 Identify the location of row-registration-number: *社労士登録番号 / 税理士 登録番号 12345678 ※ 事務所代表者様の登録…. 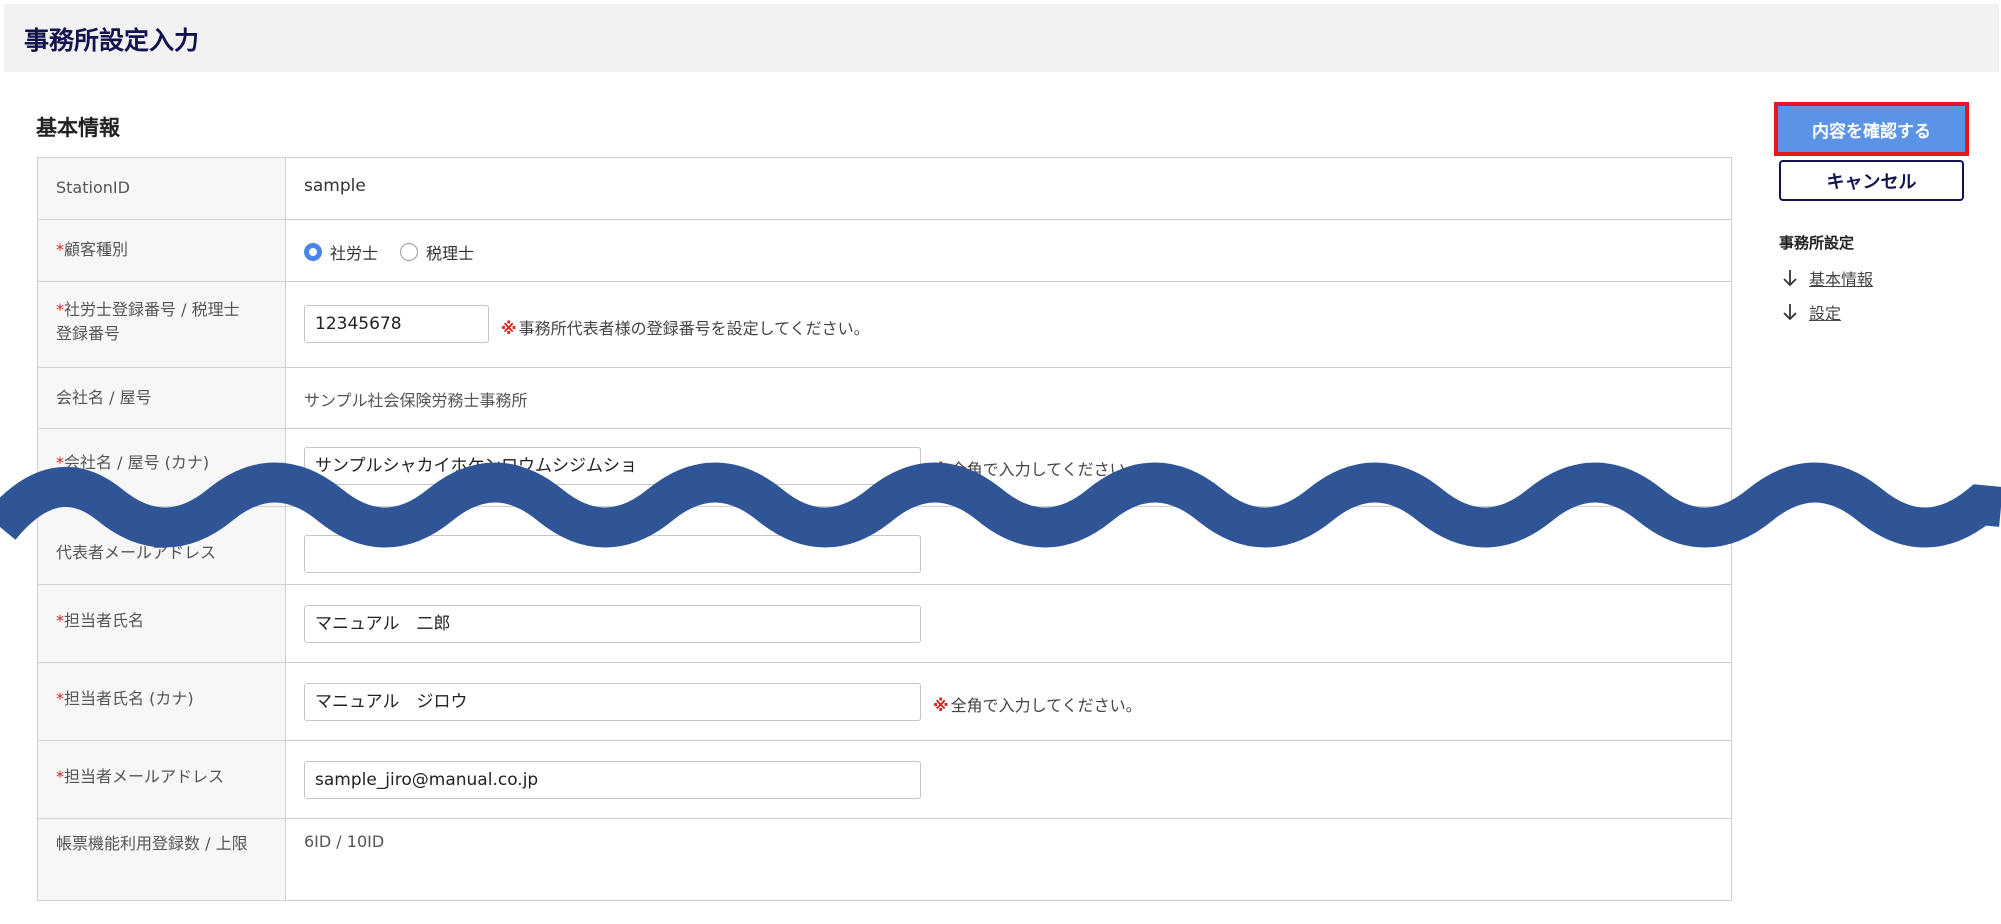
(884, 324).